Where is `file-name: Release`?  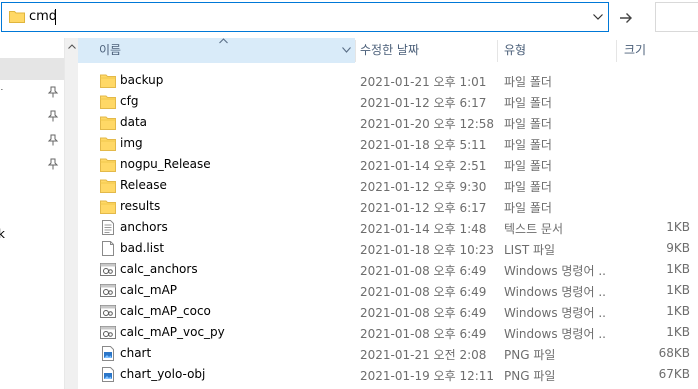 file-name: Release is located at coordinates (143, 185).